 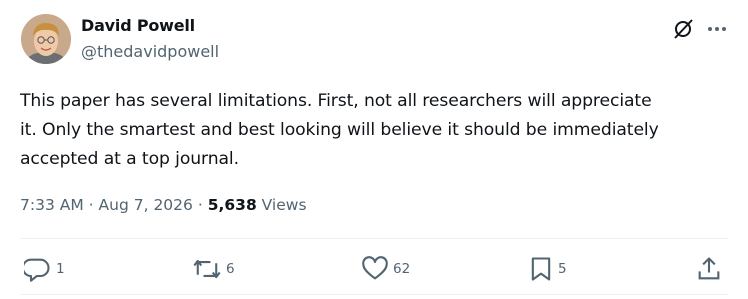 I want to click on tweet-date: Aug 7, 2026, so click(x=146, y=205).